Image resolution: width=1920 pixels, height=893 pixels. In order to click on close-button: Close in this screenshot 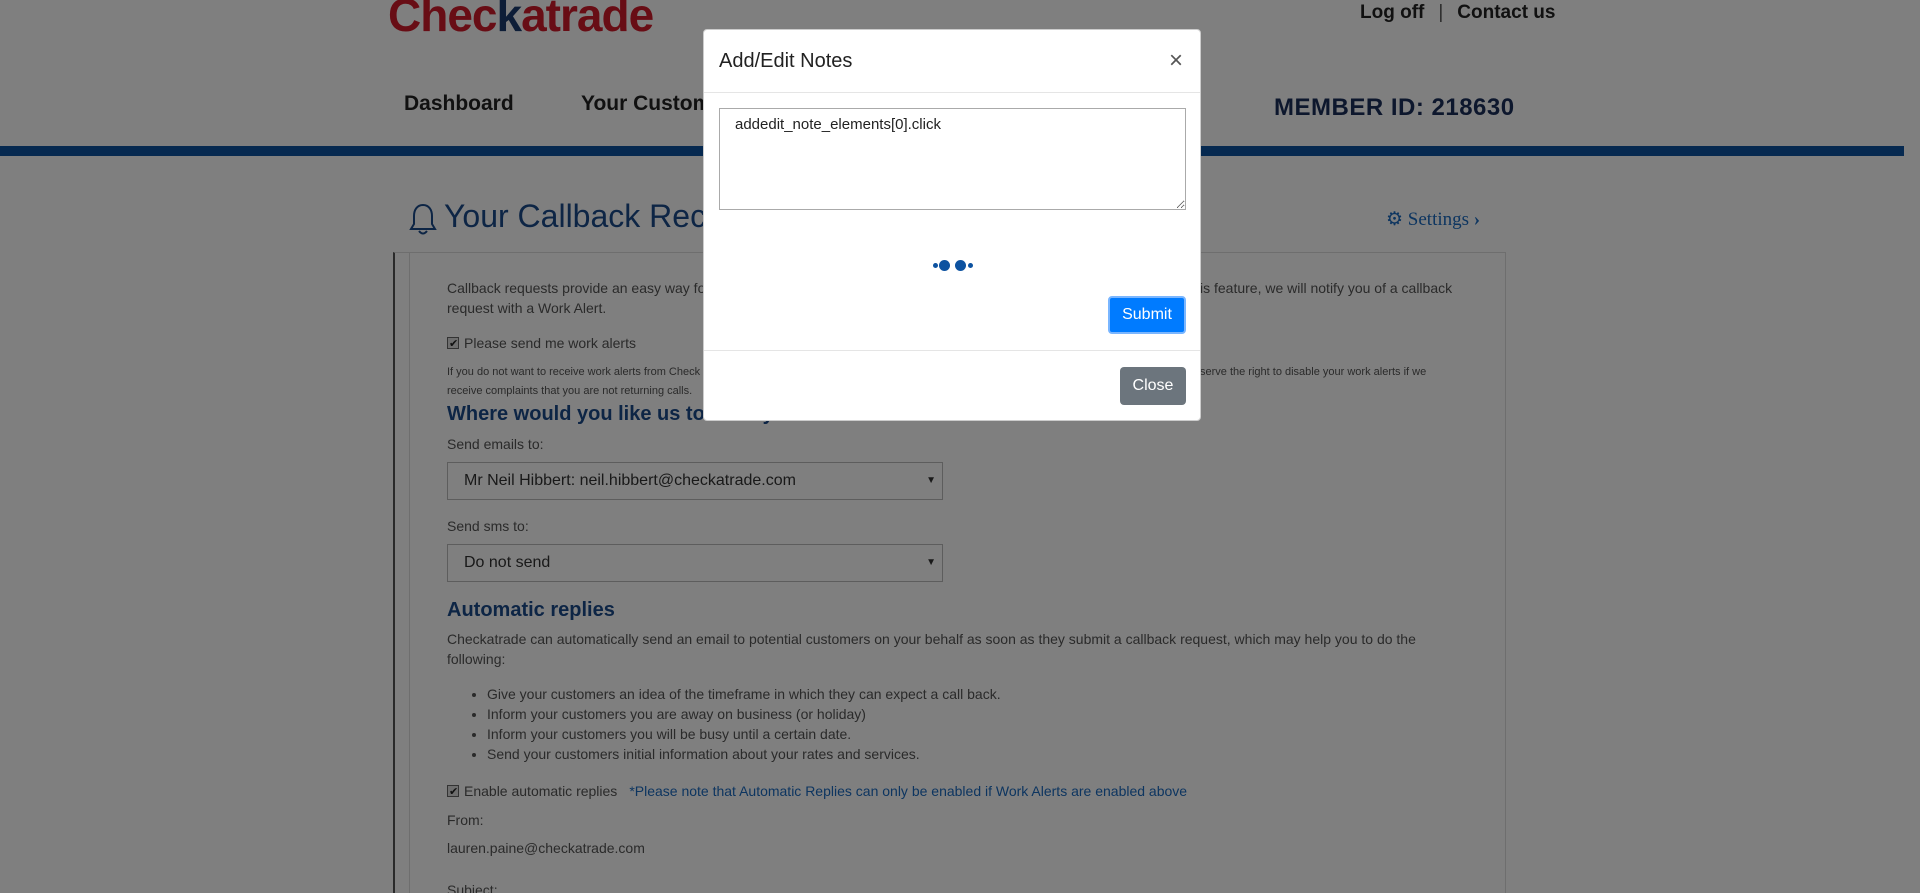, I will do `click(1153, 386)`.